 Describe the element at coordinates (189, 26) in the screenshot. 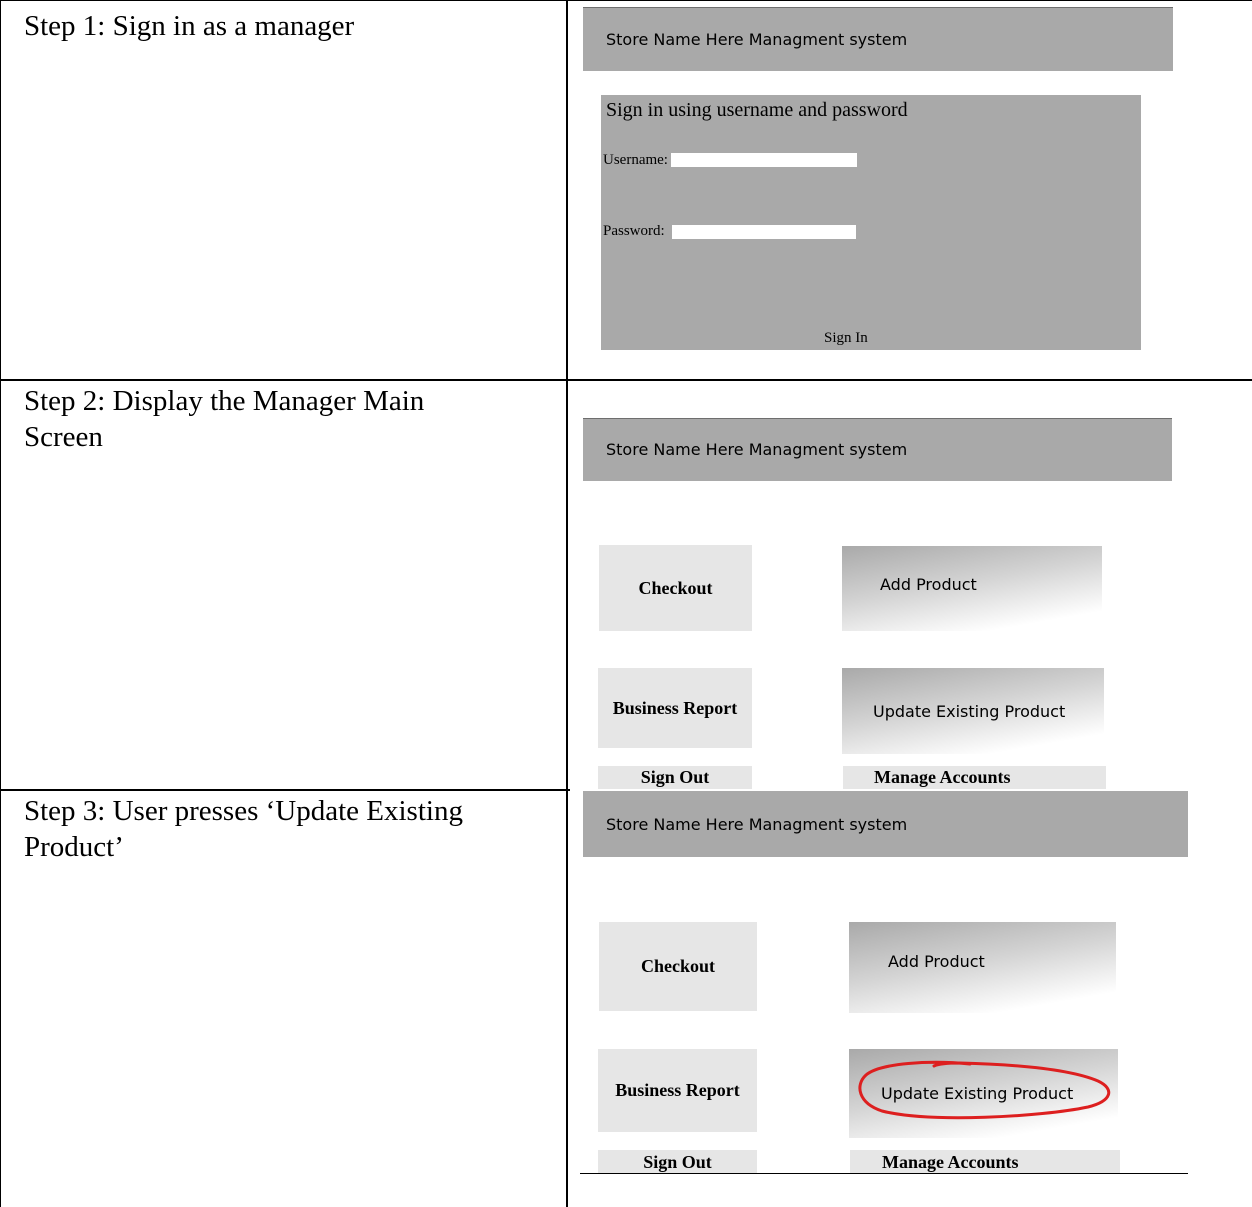

I see `step-1-label: Step 1: Sign in as a manager` at that location.